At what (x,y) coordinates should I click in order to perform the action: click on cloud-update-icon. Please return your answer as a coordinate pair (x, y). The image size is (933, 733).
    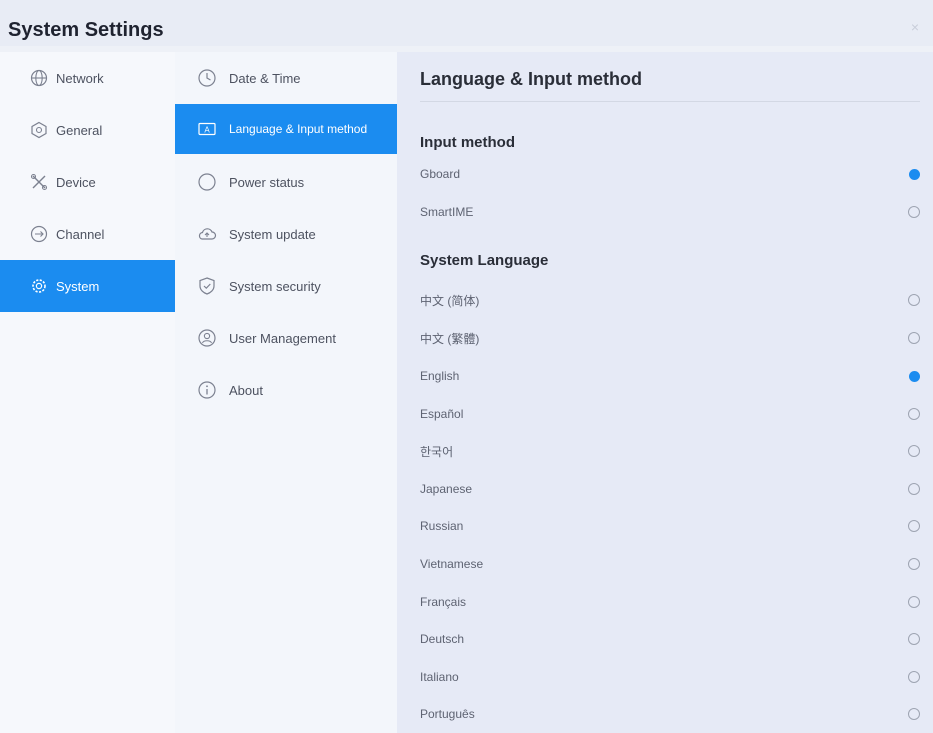
    Looking at the image, I should click on (207, 234).